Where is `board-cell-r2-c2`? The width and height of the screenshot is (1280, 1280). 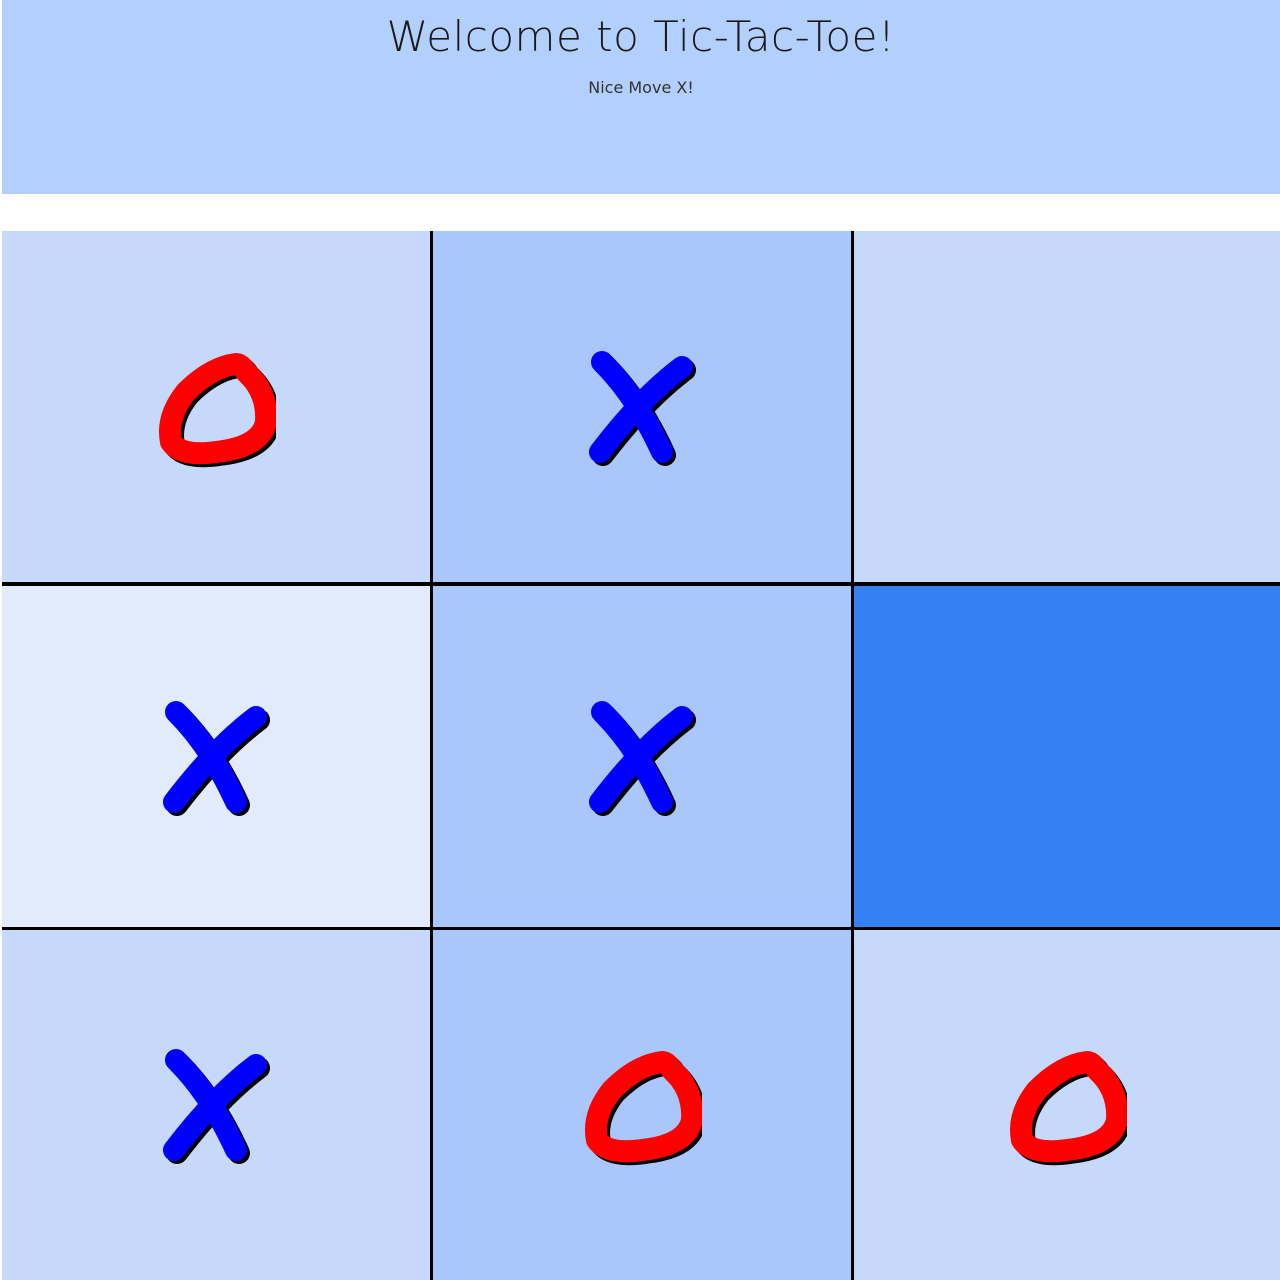 board-cell-r2-c2 is located at coordinates (642, 756).